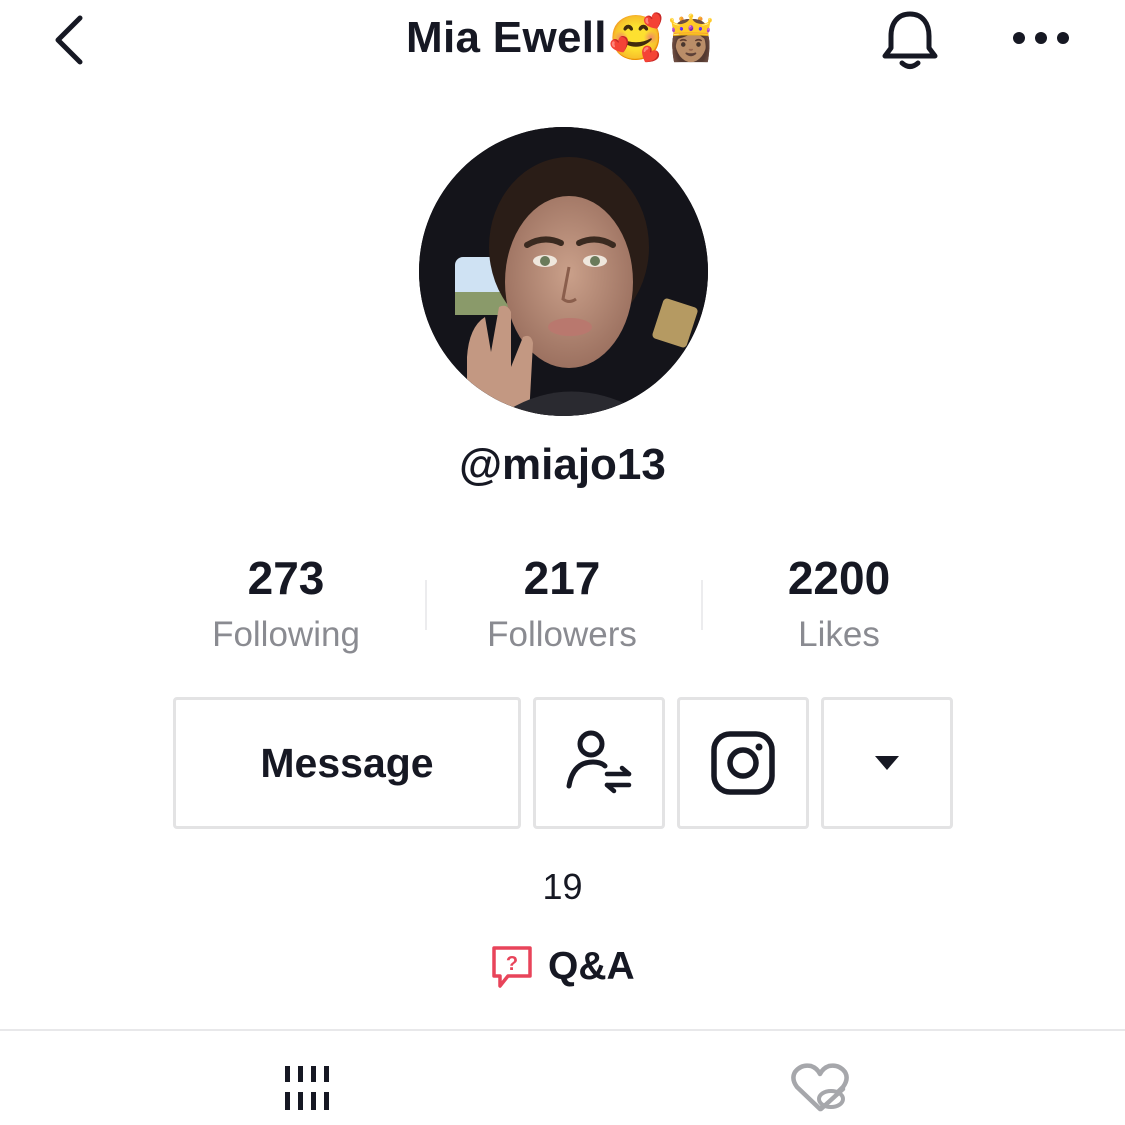  Describe the element at coordinates (839, 578) in the screenshot. I see `likes-count: 2200` at that location.